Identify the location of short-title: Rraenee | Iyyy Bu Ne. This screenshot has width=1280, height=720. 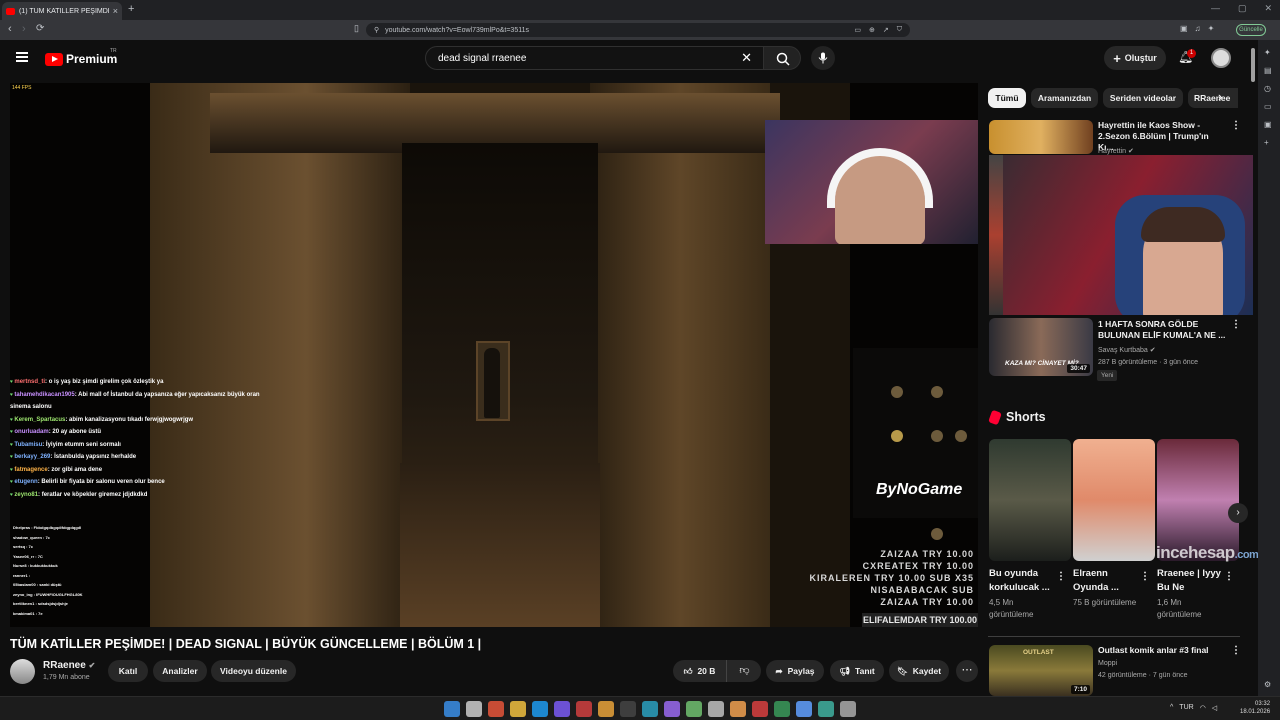
(1190, 581).